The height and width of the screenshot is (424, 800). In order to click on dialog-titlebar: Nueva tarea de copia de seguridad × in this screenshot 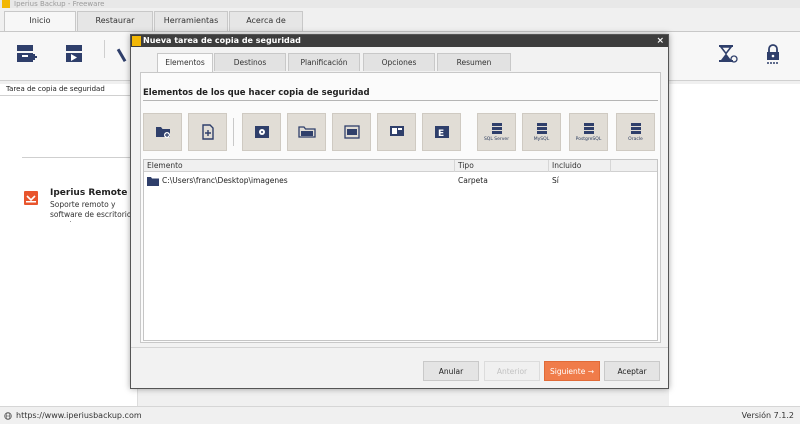, I will do `click(399, 41)`.